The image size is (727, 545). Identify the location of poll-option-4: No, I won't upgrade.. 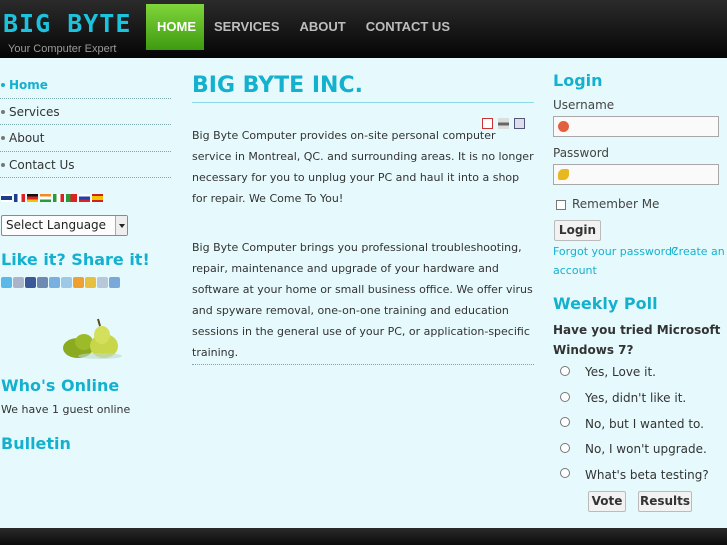
(646, 449).